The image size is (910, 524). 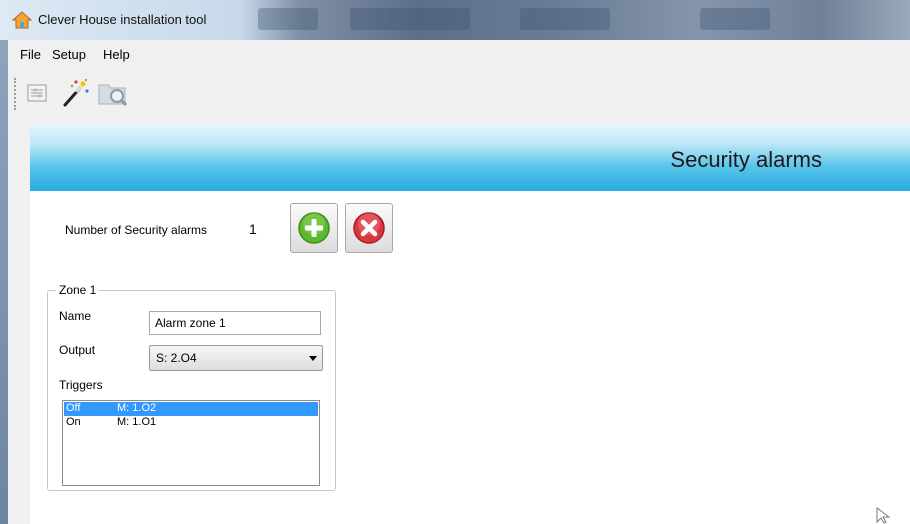 What do you see at coordinates (176, 358) in the screenshot?
I see `output-selected-value: S: 2.O4` at bounding box center [176, 358].